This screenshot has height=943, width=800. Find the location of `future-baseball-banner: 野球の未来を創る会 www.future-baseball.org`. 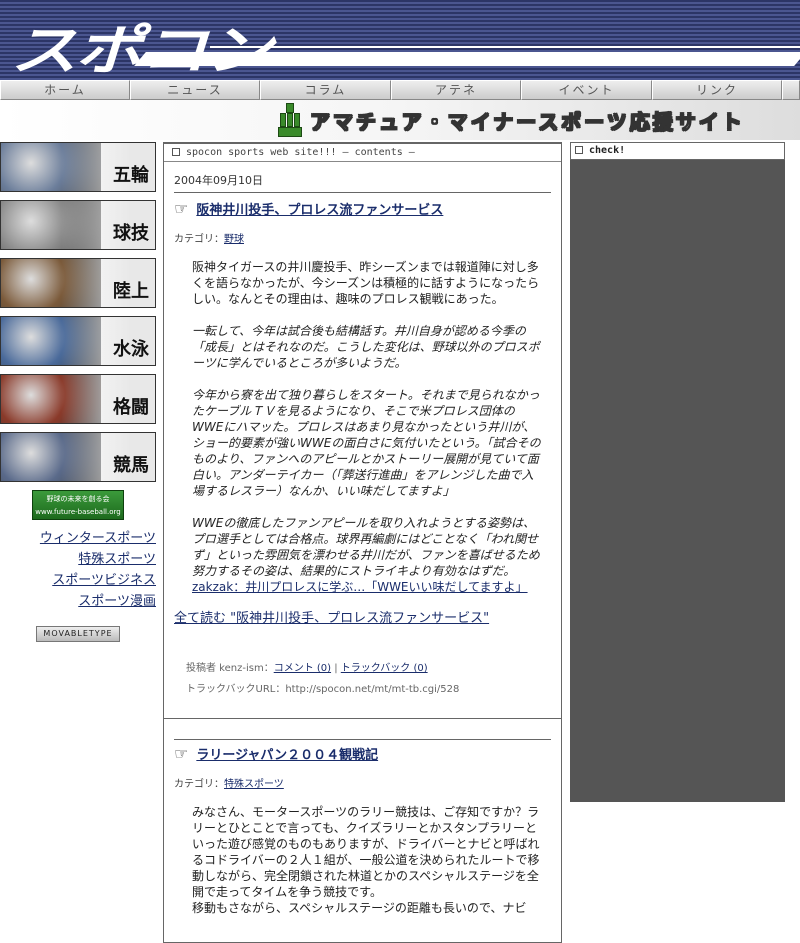

future-baseball-banner: 野球の未来を創る会 www.future-baseball.org is located at coordinates (78, 505).